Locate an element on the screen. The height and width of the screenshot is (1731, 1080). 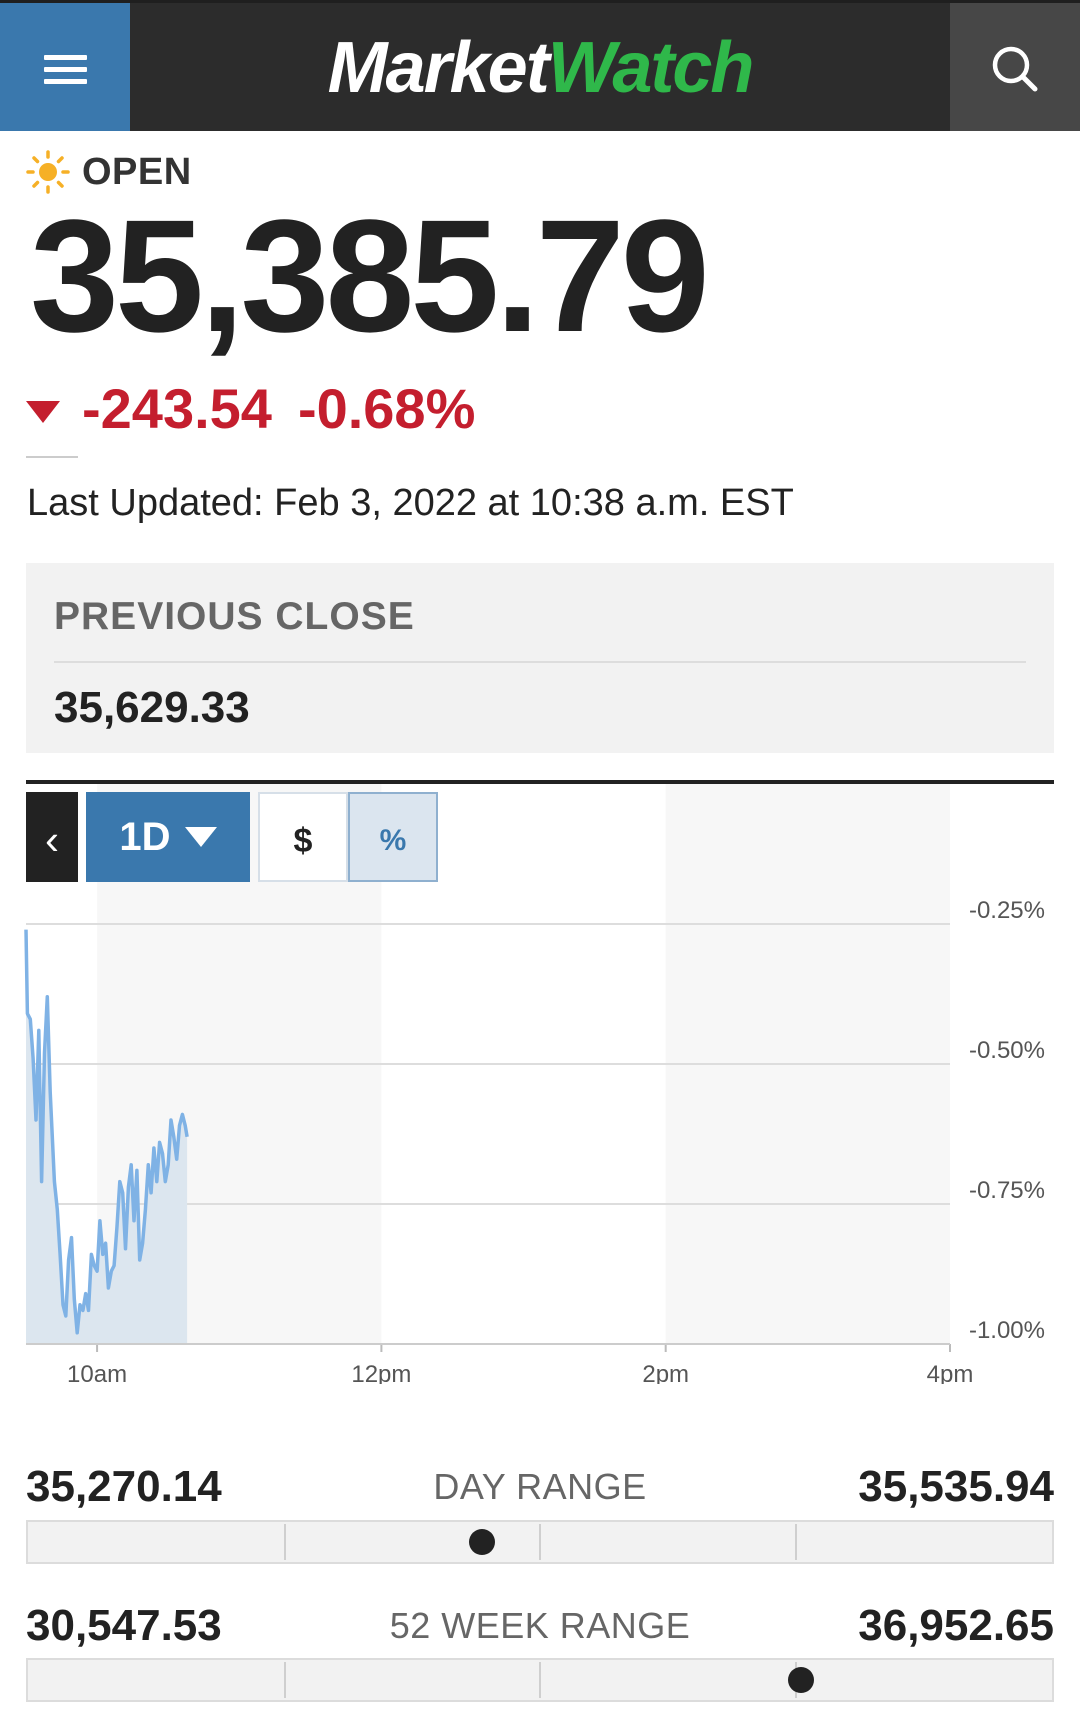
caret-down-icon is located at coordinates (200, 837).